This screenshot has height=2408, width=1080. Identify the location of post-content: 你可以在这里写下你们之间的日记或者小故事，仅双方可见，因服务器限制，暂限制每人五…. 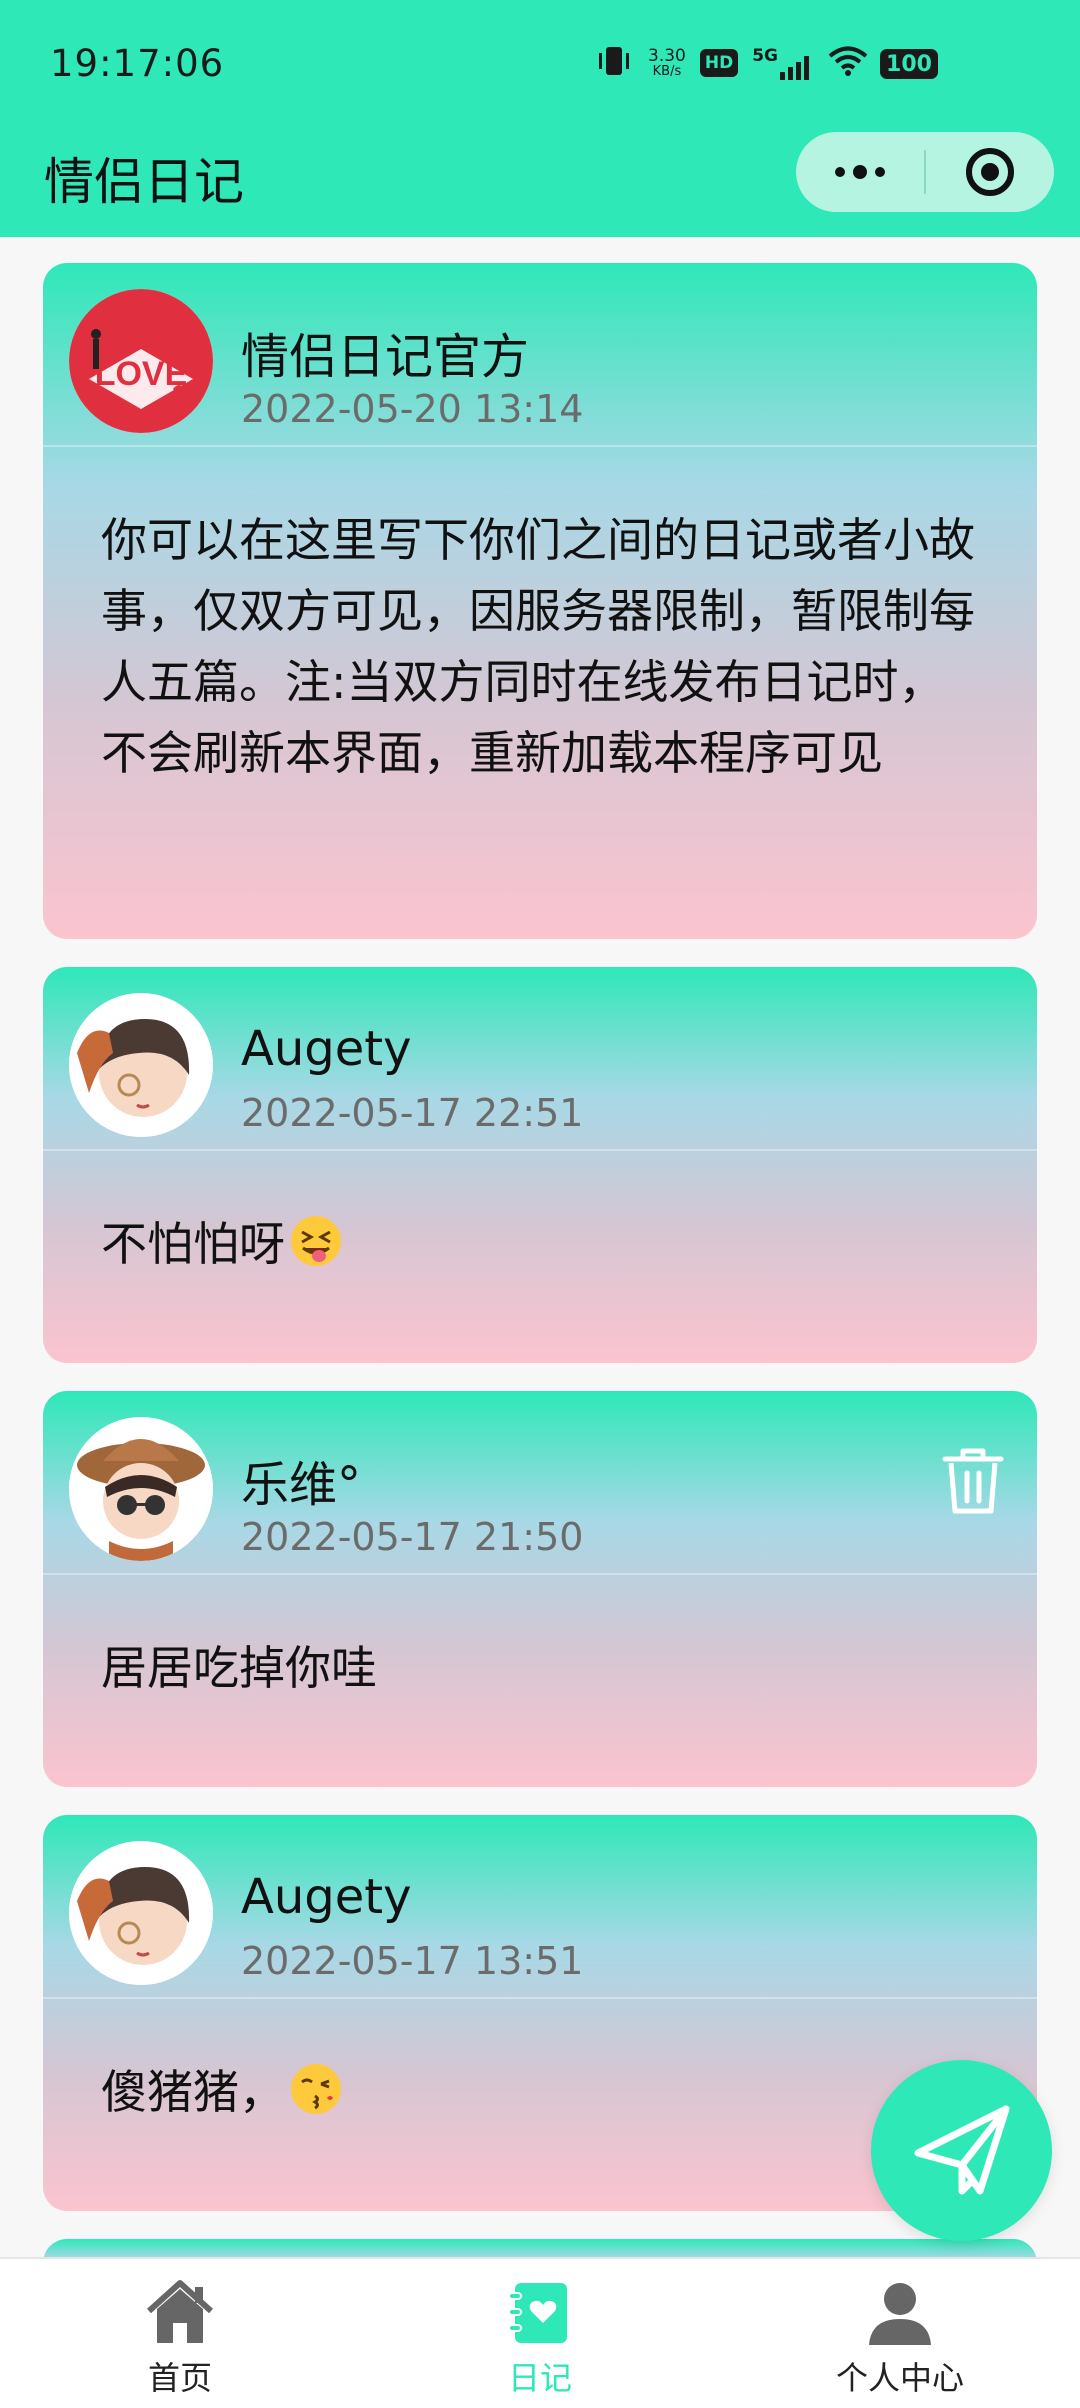
(540, 618).